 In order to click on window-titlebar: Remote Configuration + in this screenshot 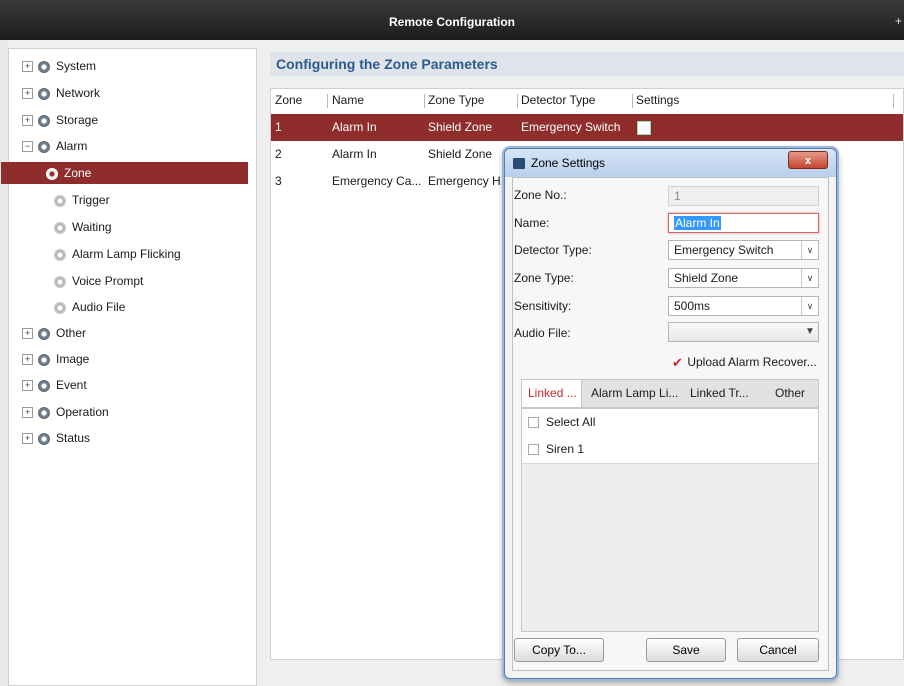, I will do `click(452, 20)`.